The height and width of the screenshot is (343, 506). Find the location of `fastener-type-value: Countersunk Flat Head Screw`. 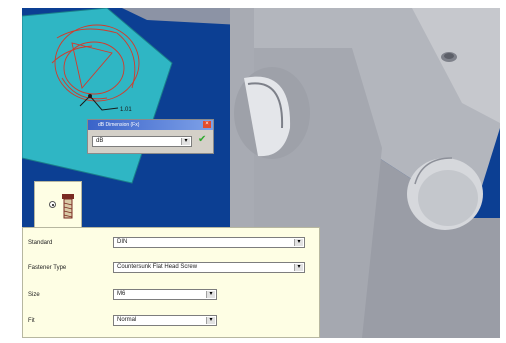

fastener-type-value: Countersunk Flat Head Screw is located at coordinates (157, 267).